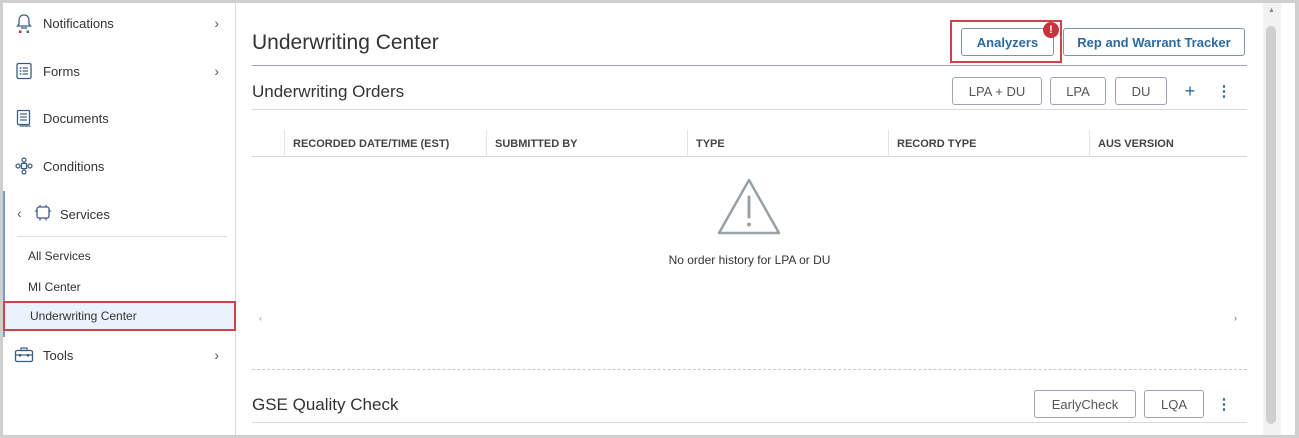 The width and height of the screenshot is (1299, 438). I want to click on add-icon: +, so click(1190, 91).